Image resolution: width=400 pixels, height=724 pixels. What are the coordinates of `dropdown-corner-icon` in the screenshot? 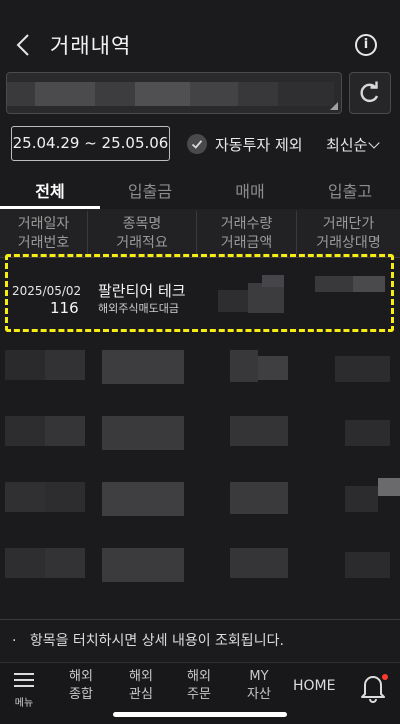 It's located at (334, 106).